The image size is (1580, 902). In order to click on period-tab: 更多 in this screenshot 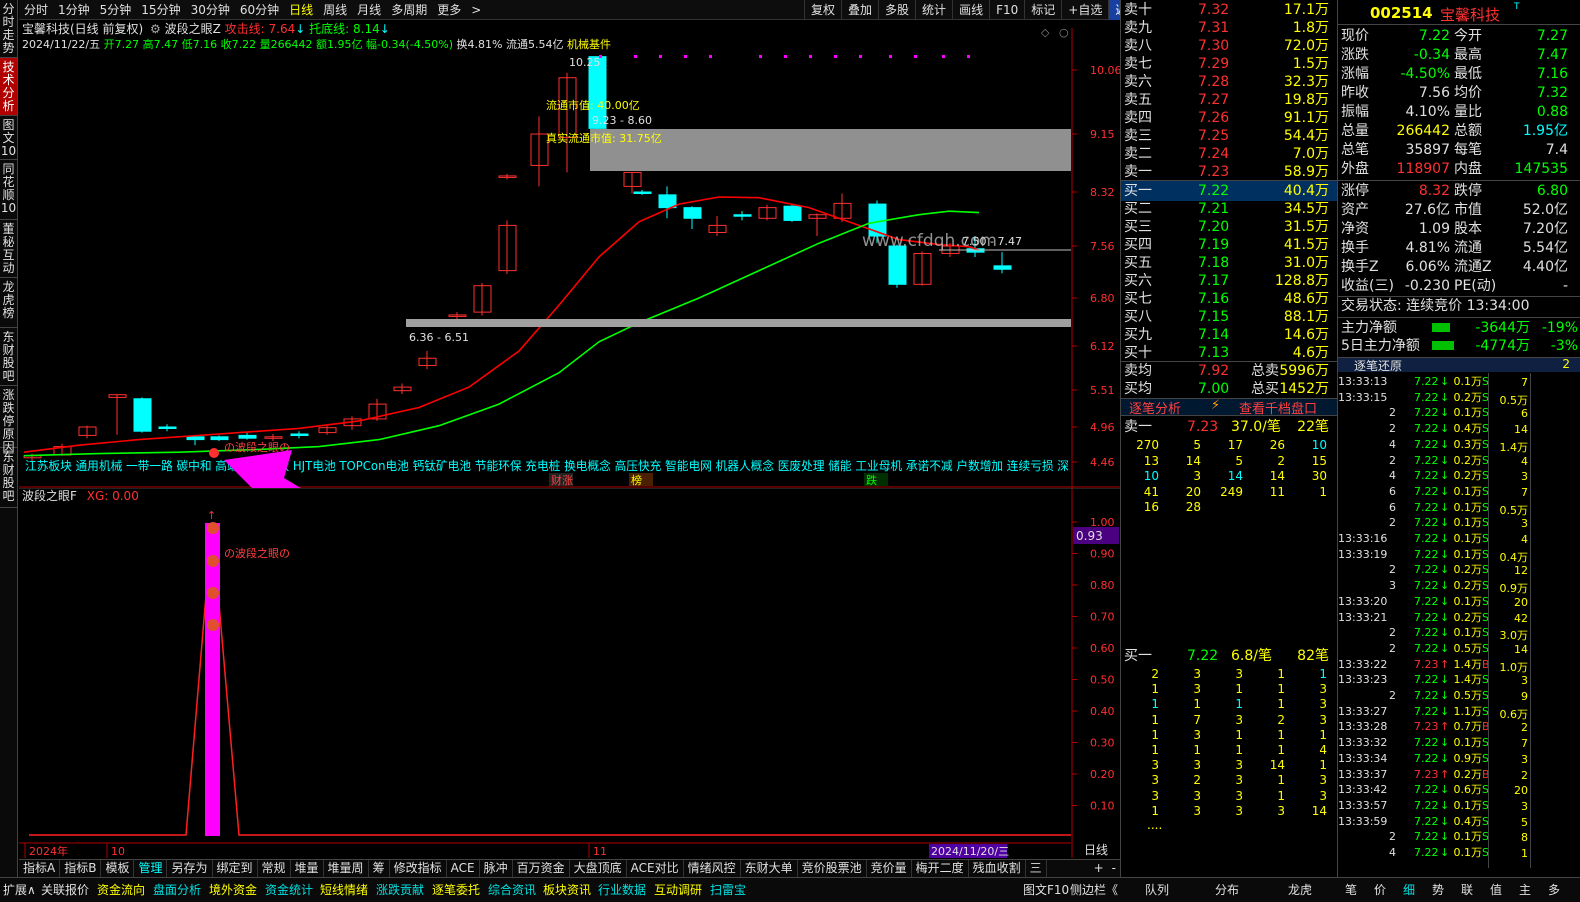, I will do `click(449, 9)`.